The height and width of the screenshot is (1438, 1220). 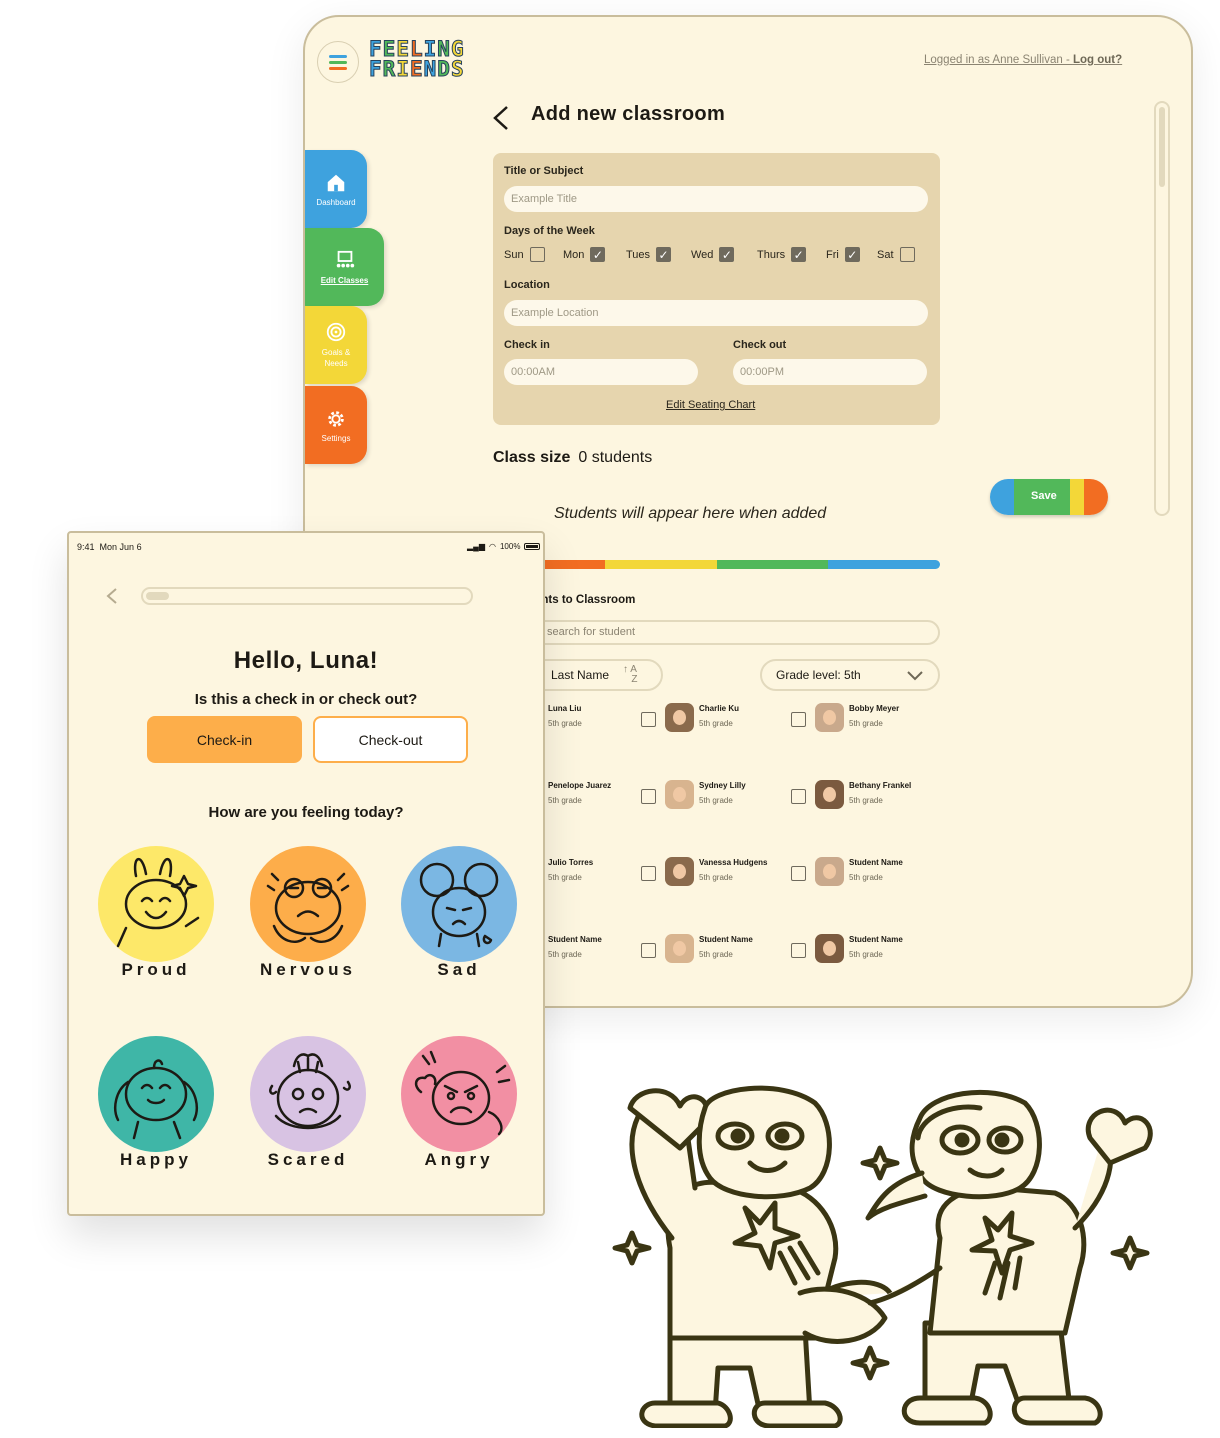 What do you see at coordinates (501, 118) in the screenshot?
I see `back-arrow-icon` at bounding box center [501, 118].